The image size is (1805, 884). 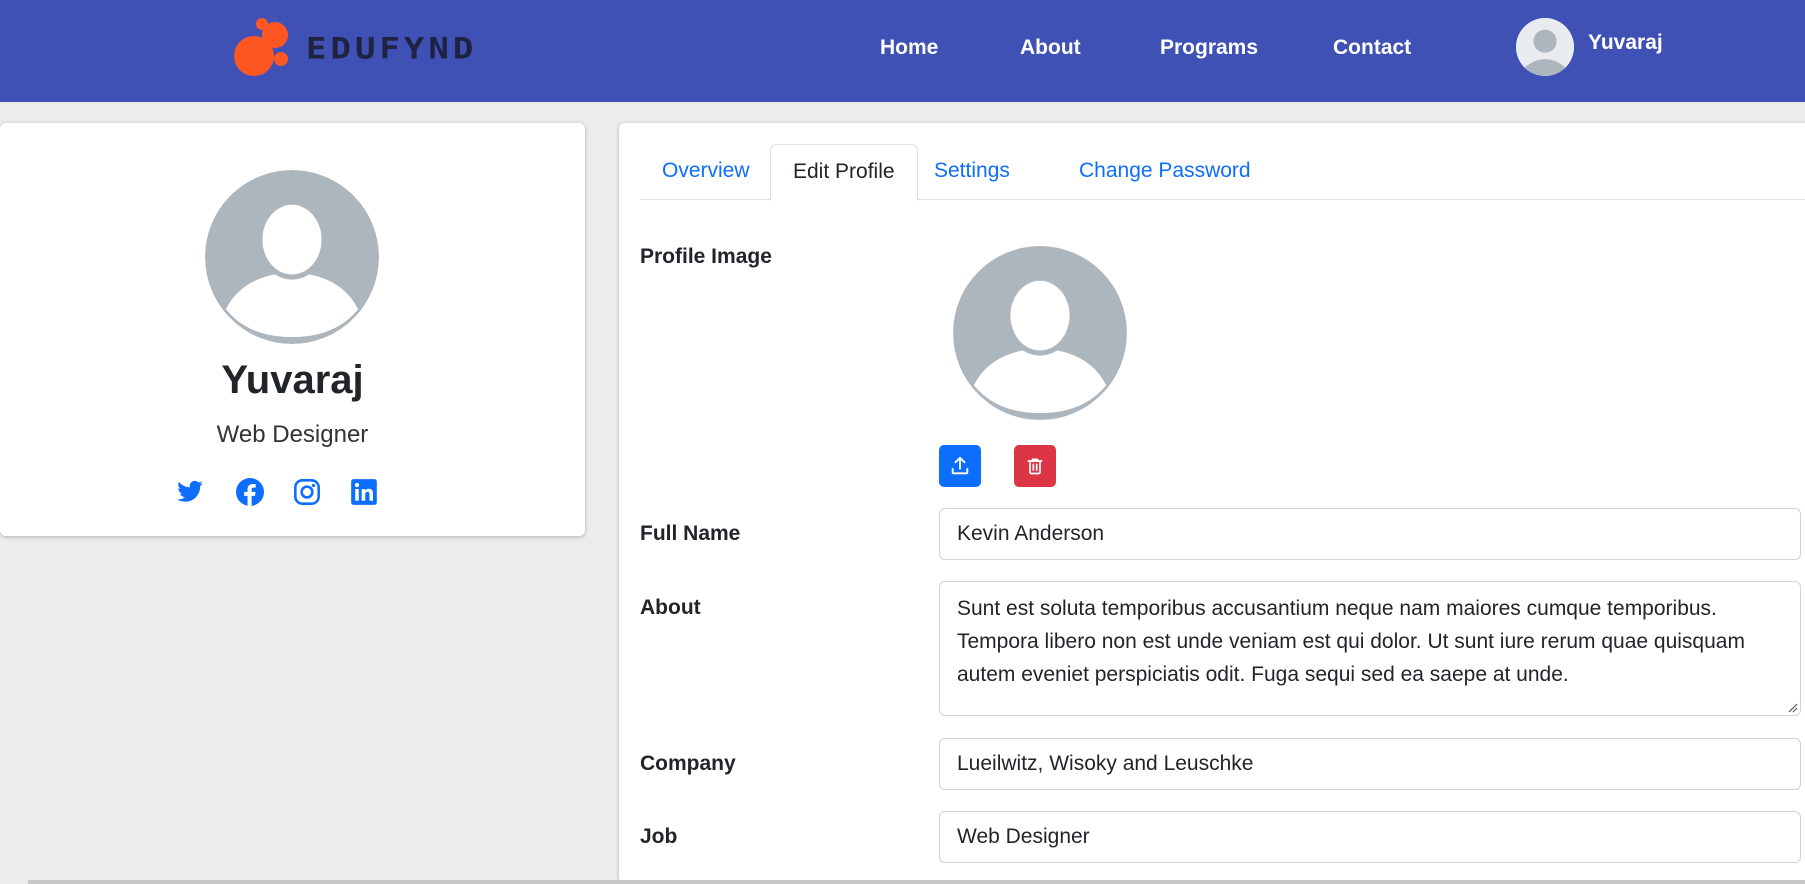 I want to click on brand-logo: EDUFYND, so click(x=354, y=49).